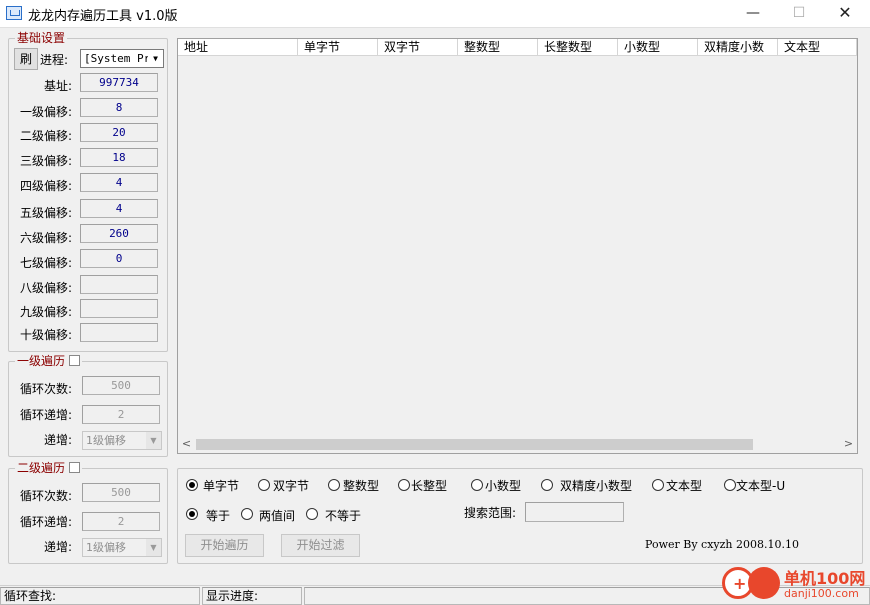  What do you see at coordinates (192, 514) in the screenshot?
I see `compare-radio-equal` at bounding box center [192, 514].